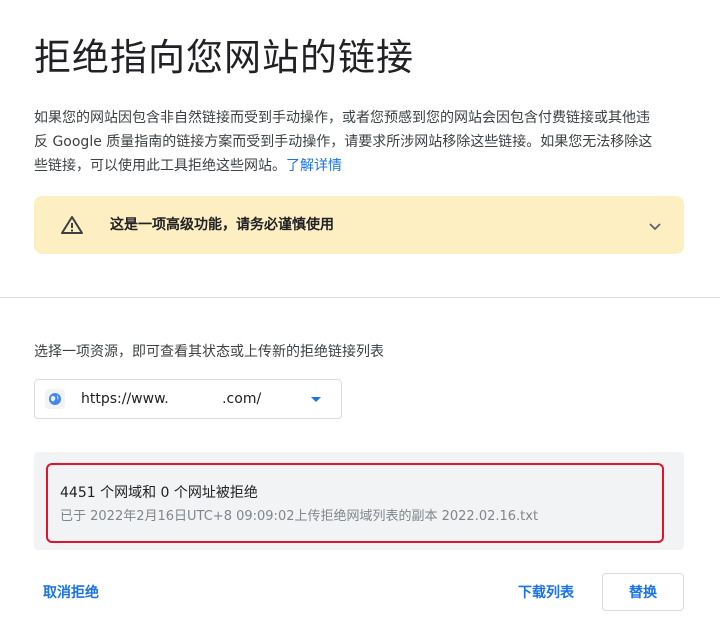  What do you see at coordinates (360, 297) in the screenshot?
I see `section-divider` at bounding box center [360, 297].